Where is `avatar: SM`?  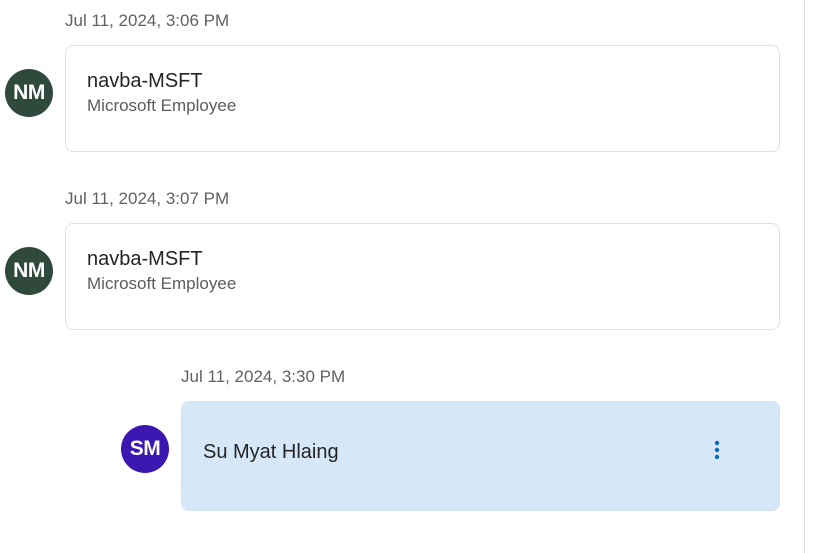 avatar: SM is located at coordinates (145, 449).